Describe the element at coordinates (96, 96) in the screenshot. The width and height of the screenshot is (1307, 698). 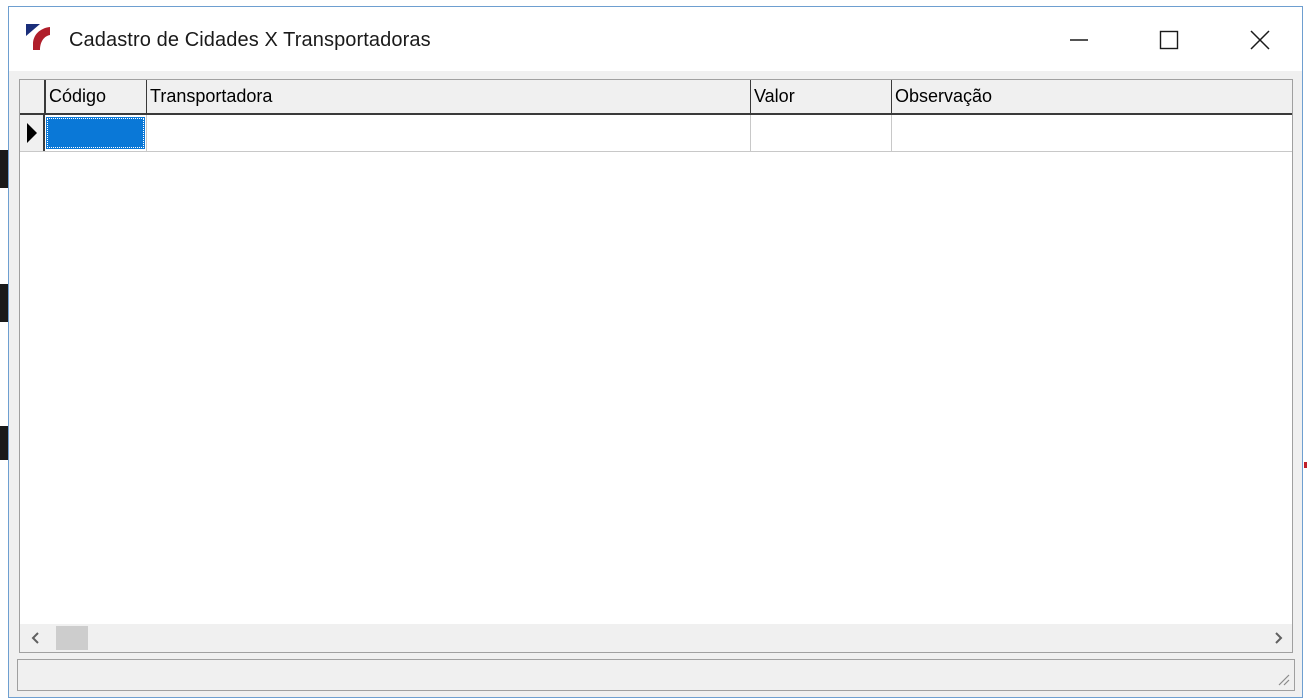
I see `column-header-codigo: Código` at that location.